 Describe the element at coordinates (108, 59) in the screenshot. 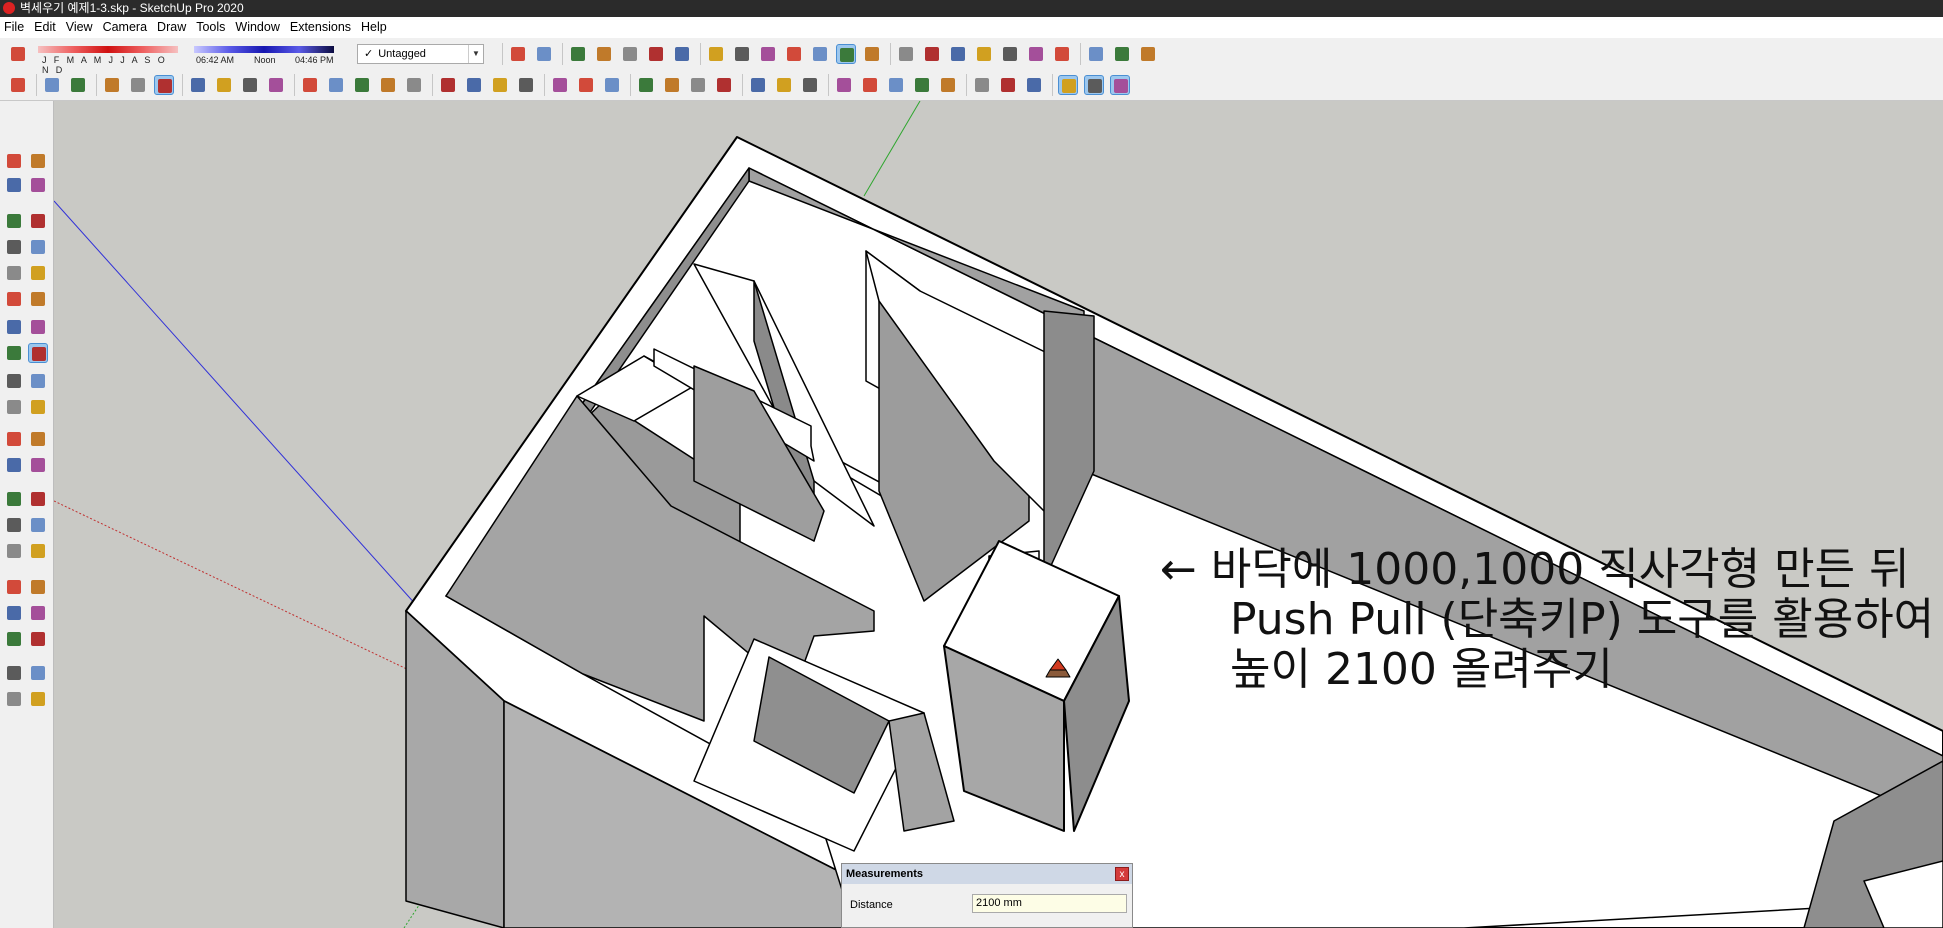

I see `shadow-date-slider: J F M A M J J A S O N D` at that location.